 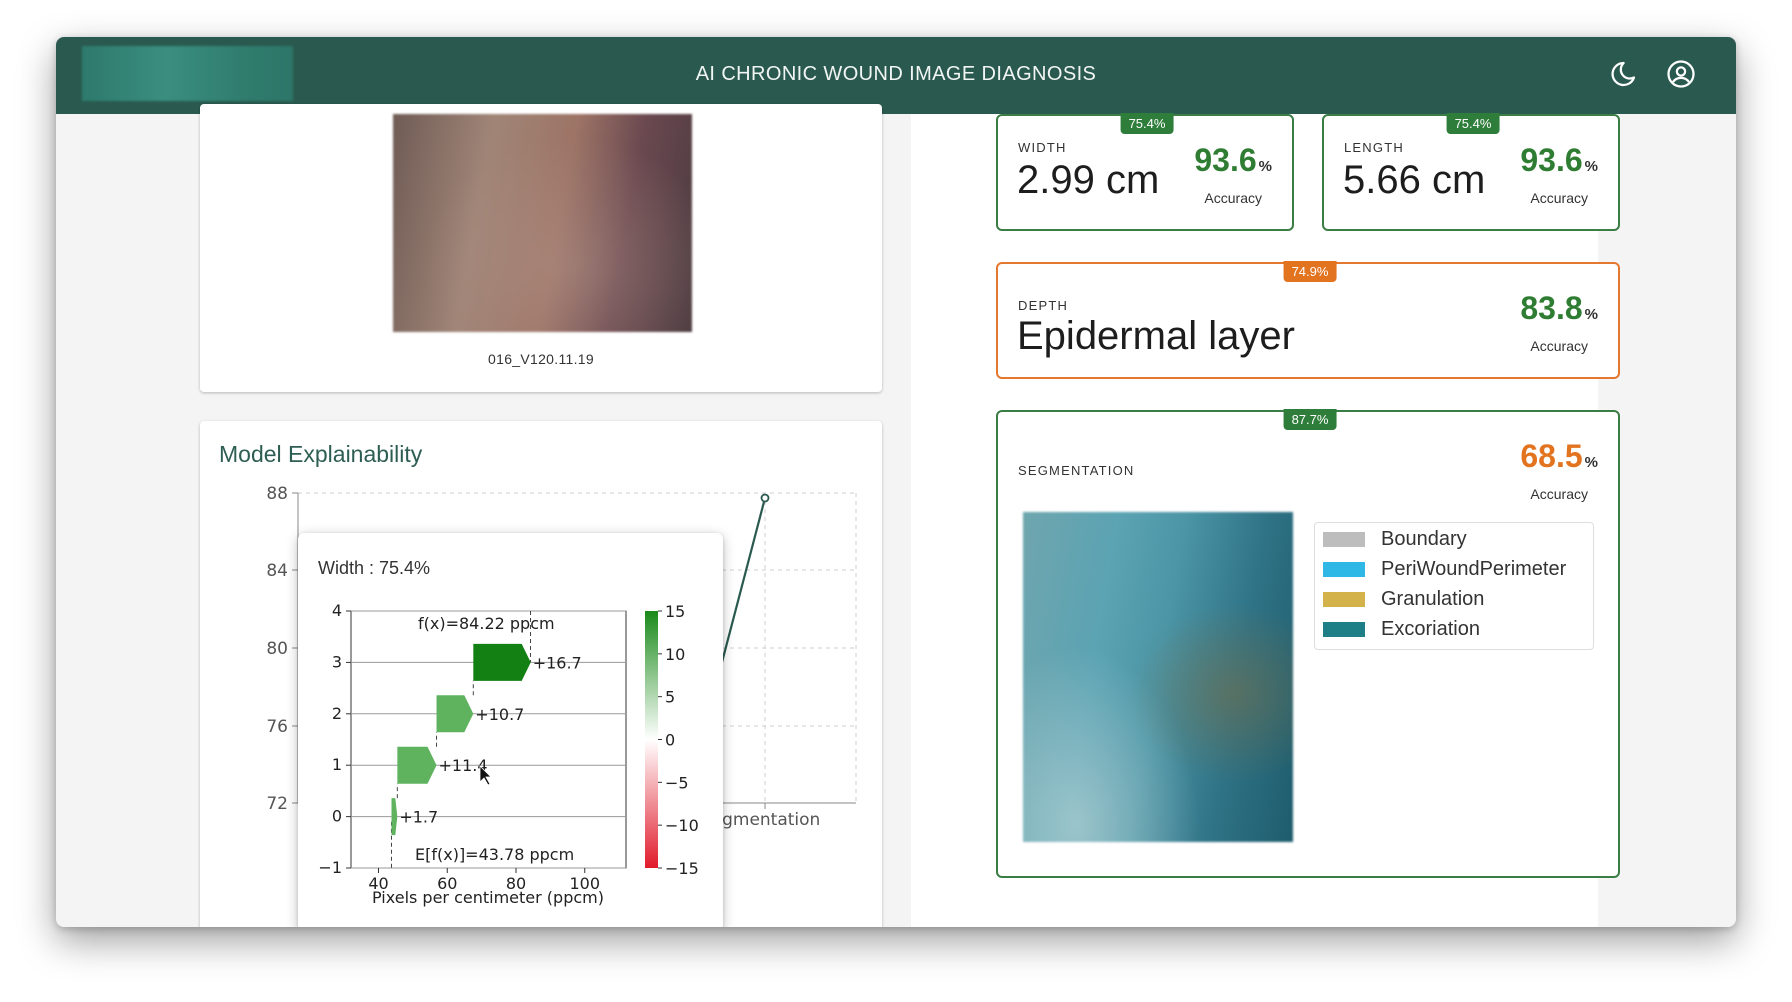 What do you see at coordinates (1310, 271) in the screenshot?
I see `confidence-badge: 74.9%` at bounding box center [1310, 271].